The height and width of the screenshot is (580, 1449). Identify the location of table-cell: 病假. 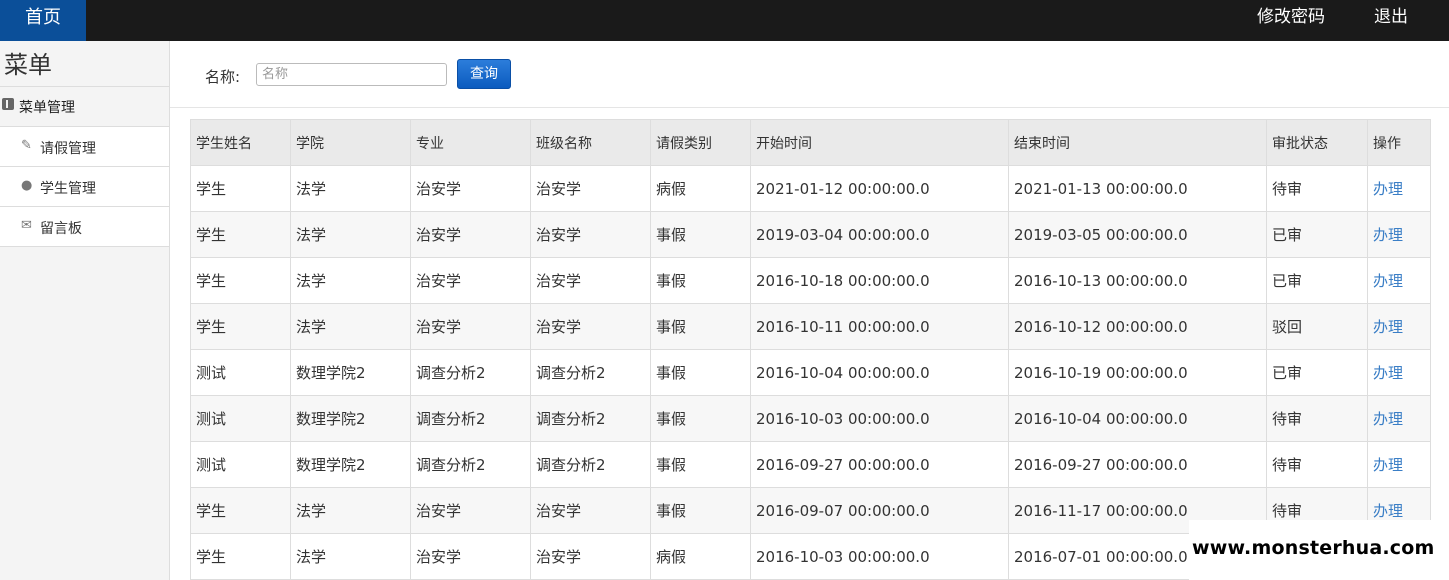
(700, 556).